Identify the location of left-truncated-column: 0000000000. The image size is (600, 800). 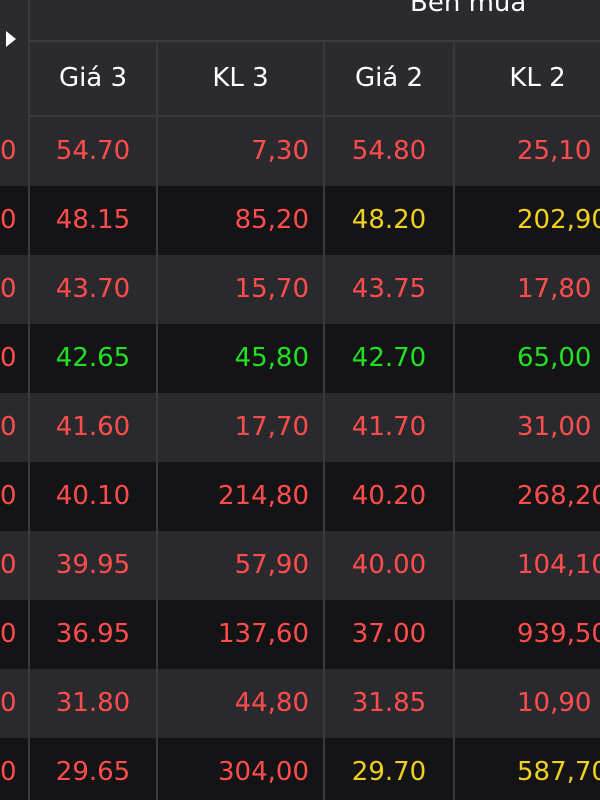
(15, 400).